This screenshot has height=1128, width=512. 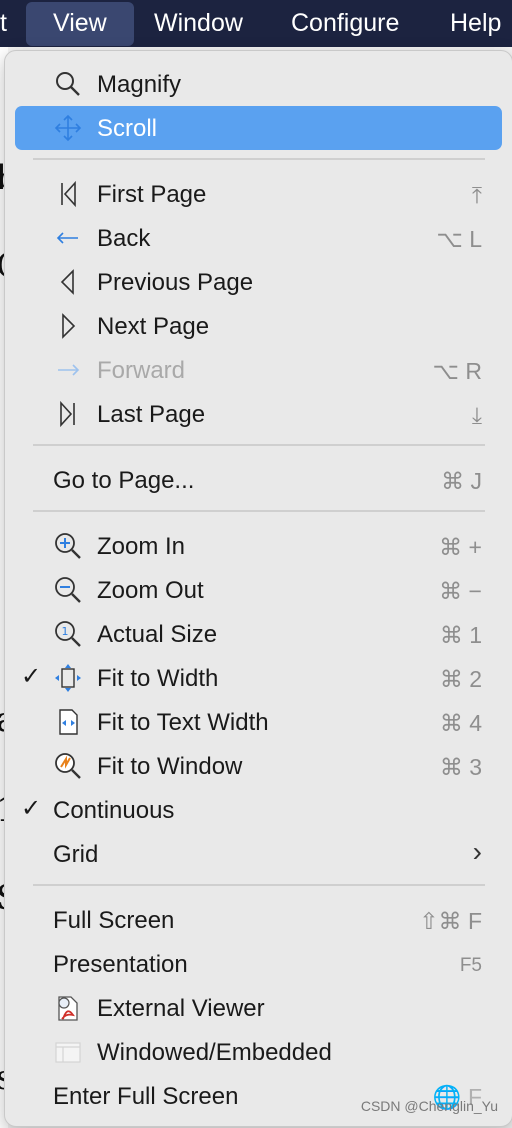 I want to click on shortcut: ⌥ R, so click(x=457, y=371).